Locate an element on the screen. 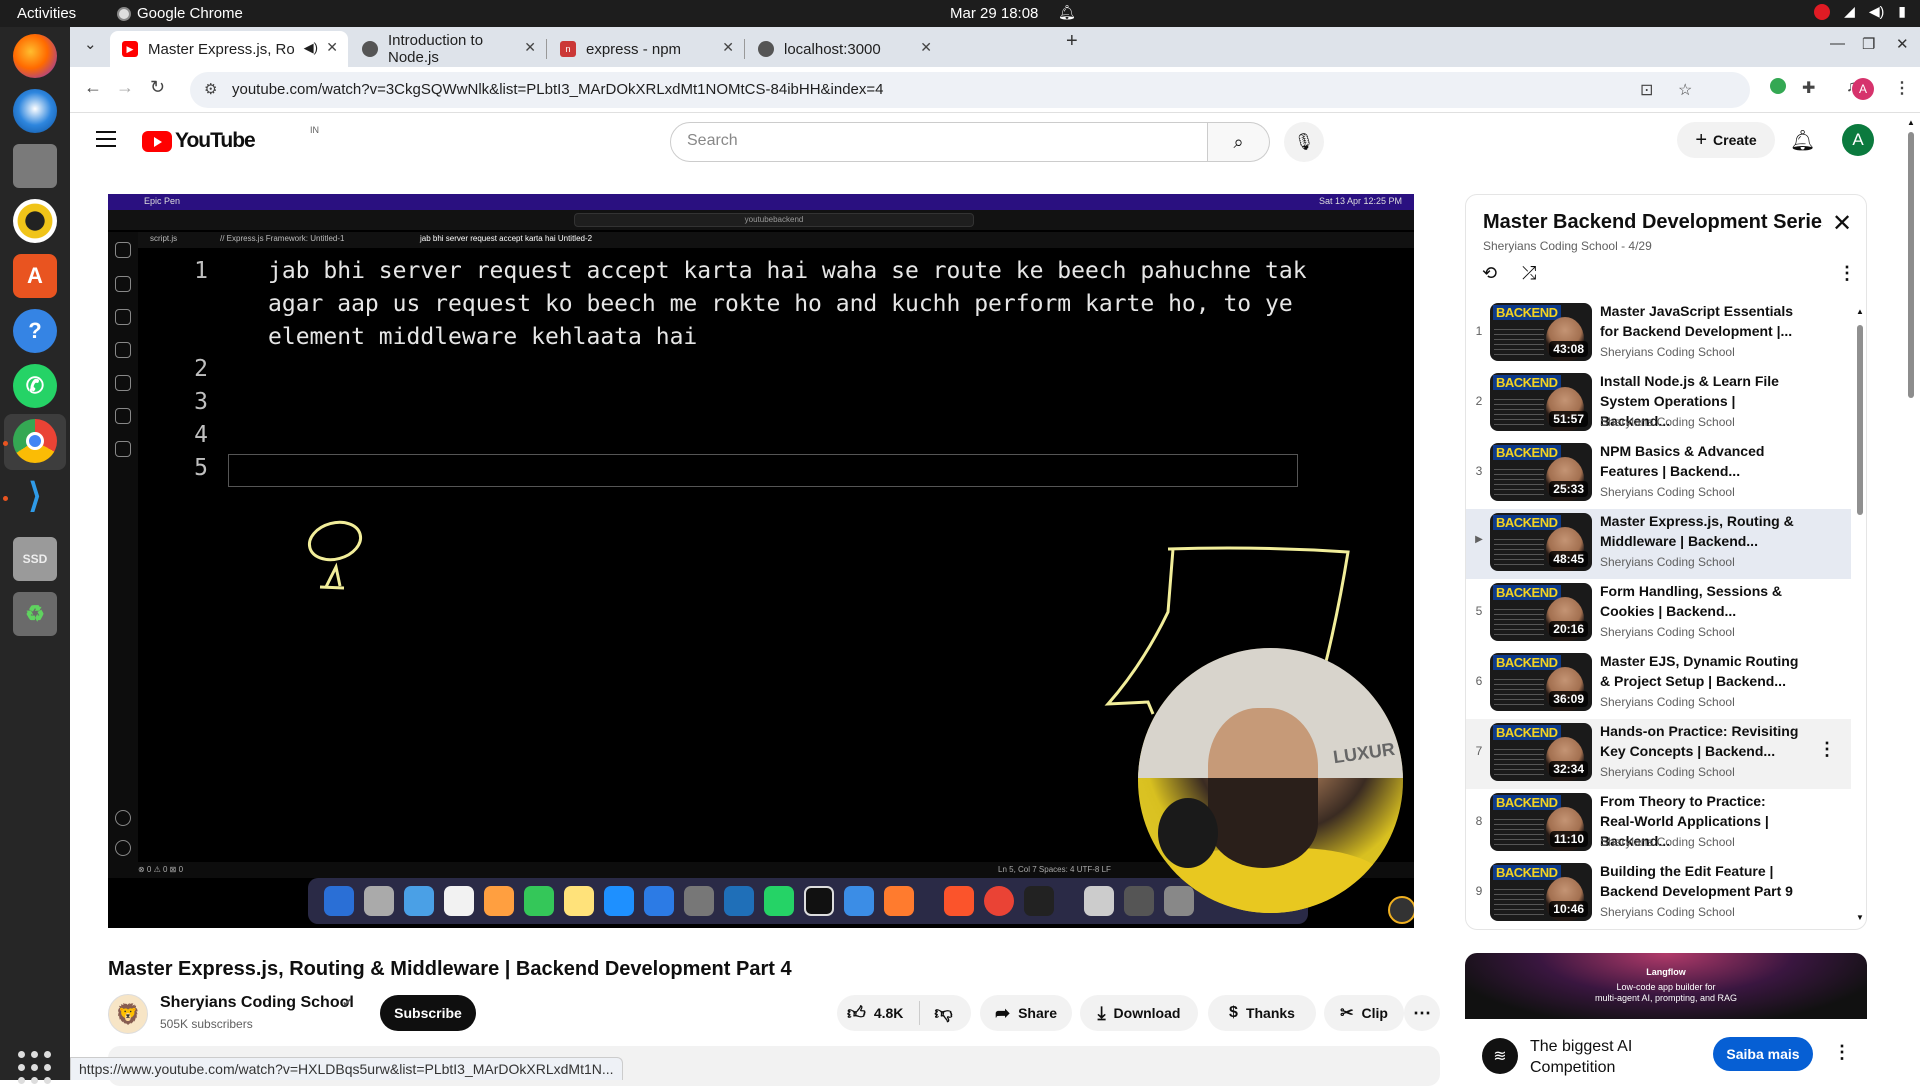 The image size is (1920, 1086). search-input: Search is located at coordinates (939, 142).